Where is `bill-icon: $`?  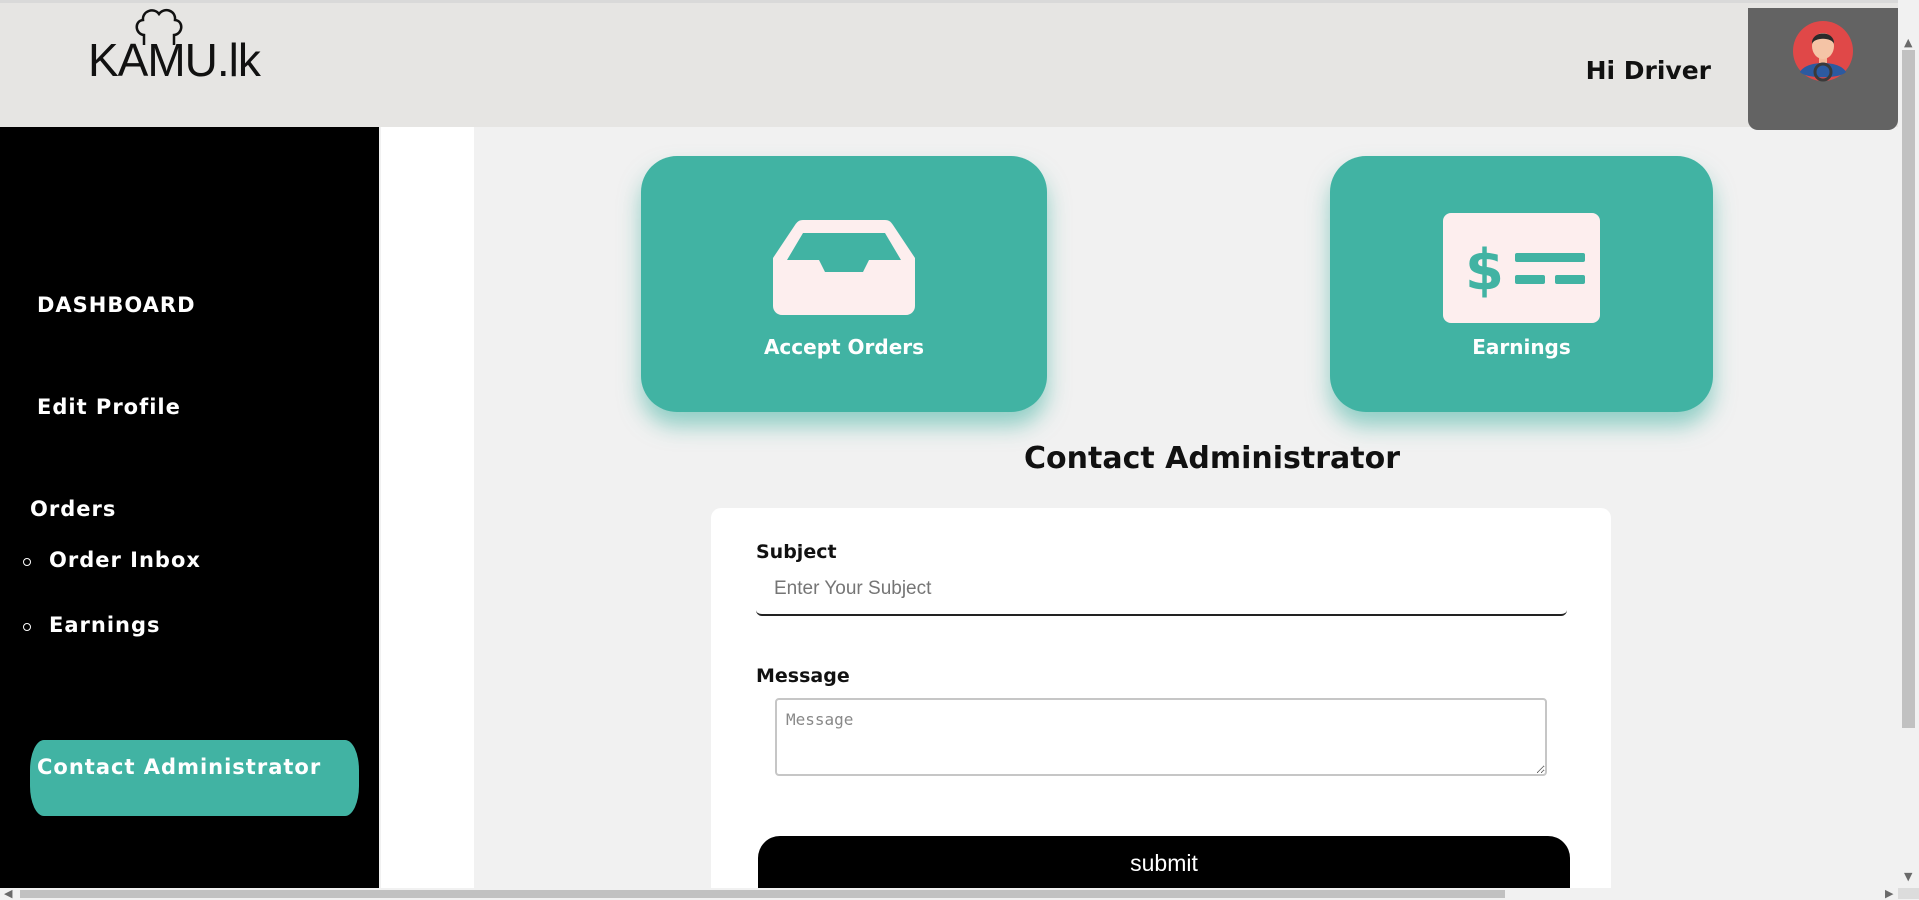 bill-icon: $ is located at coordinates (1521, 268).